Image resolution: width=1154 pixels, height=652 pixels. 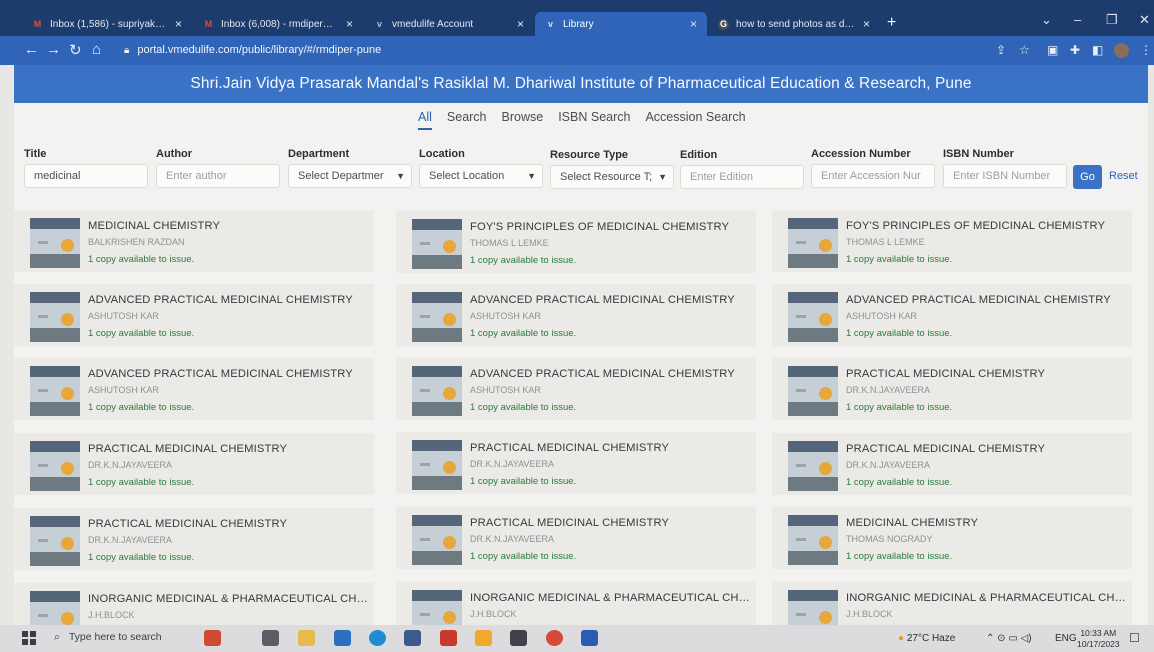 What do you see at coordinates (621, 24) in the screenshot?
I see `browser-tab-library: v Library ×` at bounding box center [621, 24].